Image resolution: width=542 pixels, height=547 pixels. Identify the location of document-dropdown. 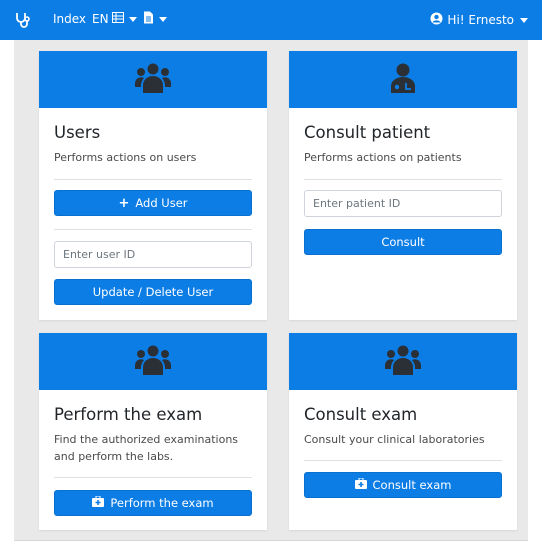
(155, 19).